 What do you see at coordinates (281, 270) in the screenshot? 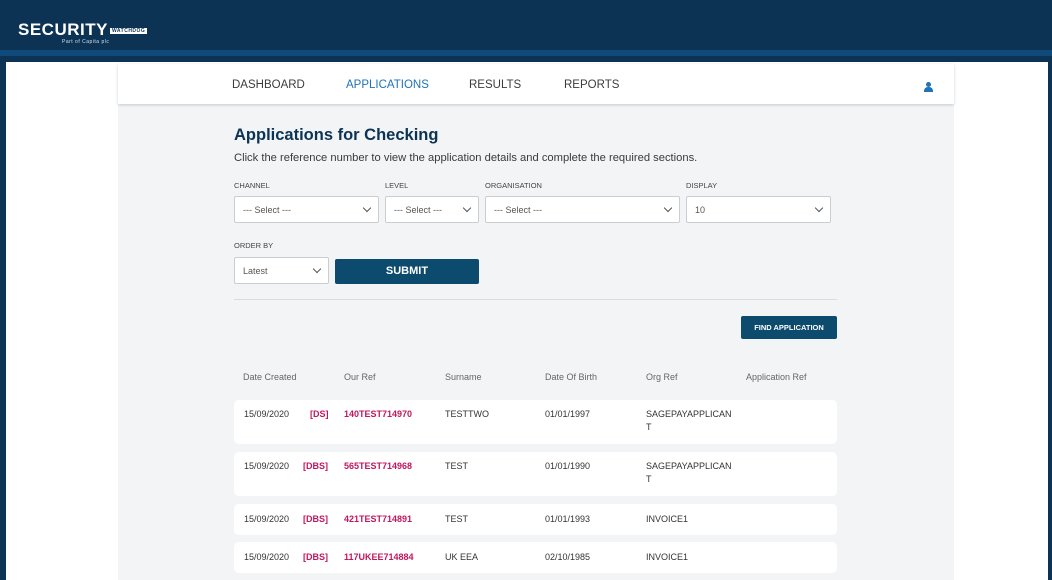
I see `order-by-select: Latest` at bounding box center [281, 270].